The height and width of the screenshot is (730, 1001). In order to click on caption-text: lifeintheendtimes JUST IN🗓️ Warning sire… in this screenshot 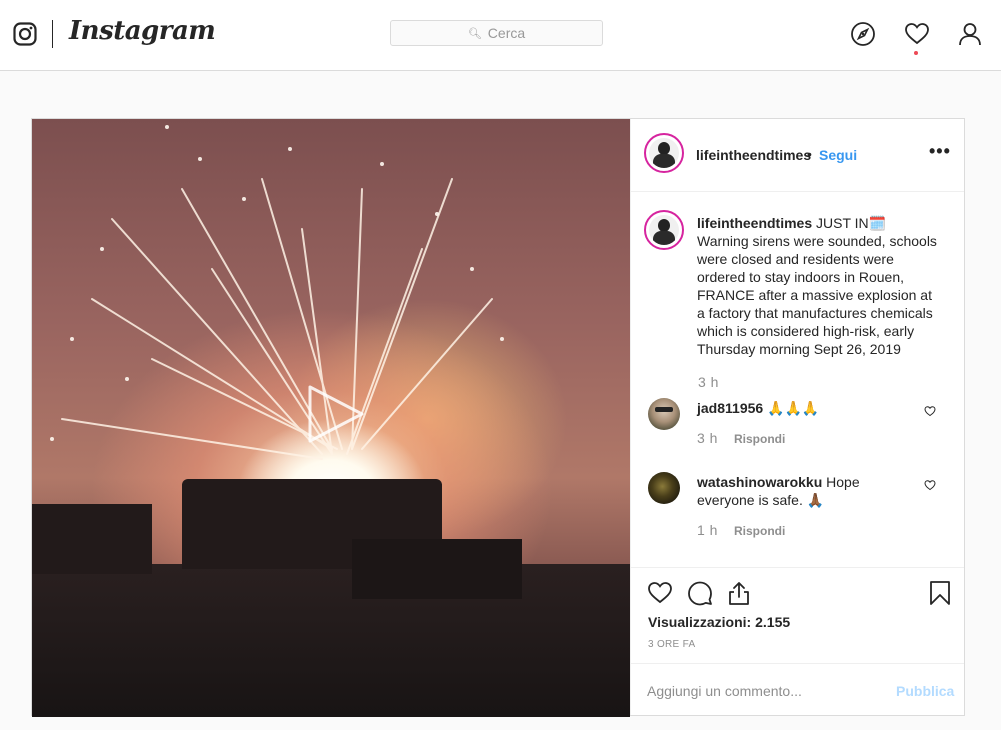, I will do `click(819, 286)`.